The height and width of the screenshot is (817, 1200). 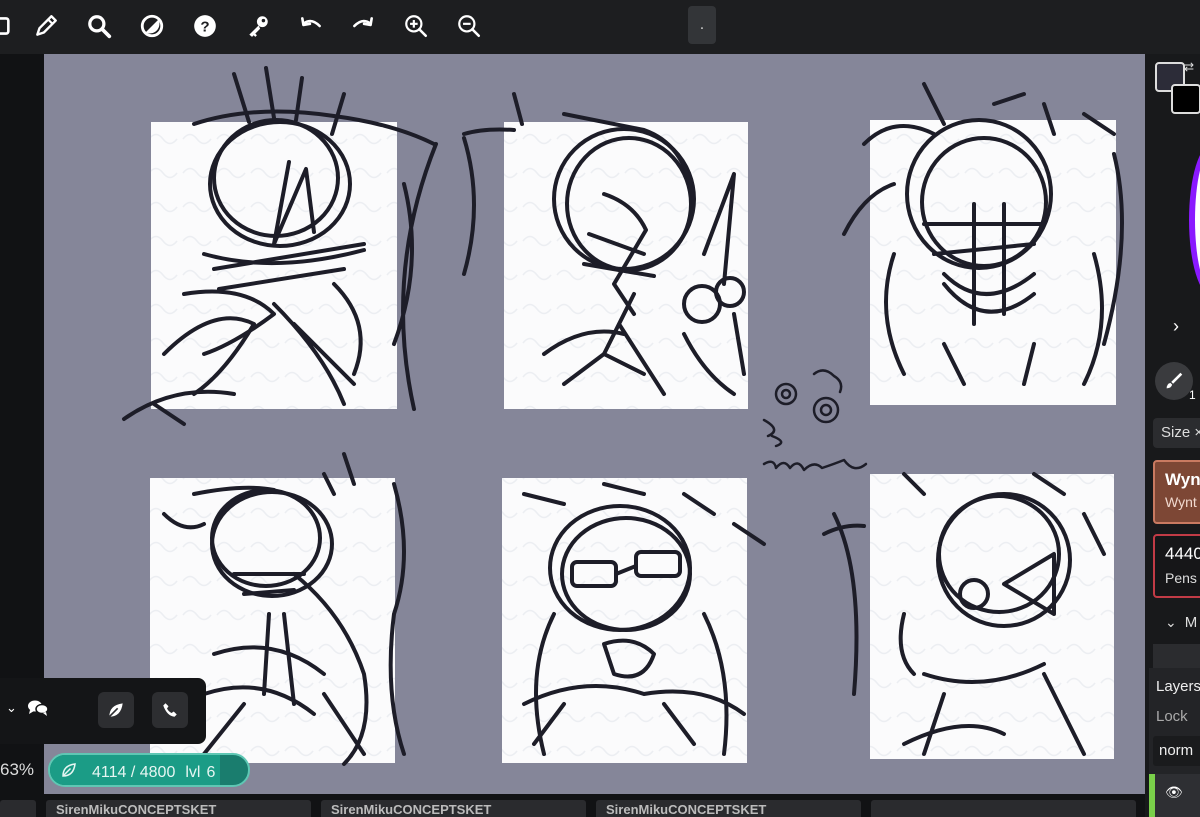 I want to click on zoom-in-icon, so click(x=416, y=26).